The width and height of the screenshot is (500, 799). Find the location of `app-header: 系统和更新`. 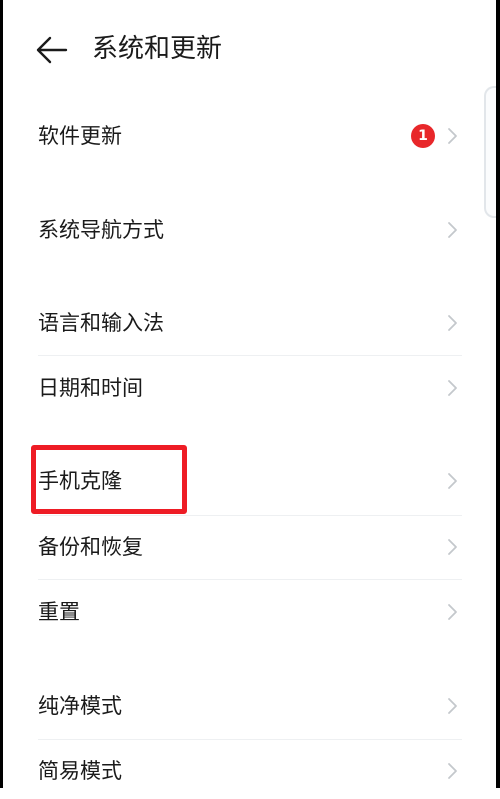

app-header: 系统和更新 is located at coordinates (250, 50).